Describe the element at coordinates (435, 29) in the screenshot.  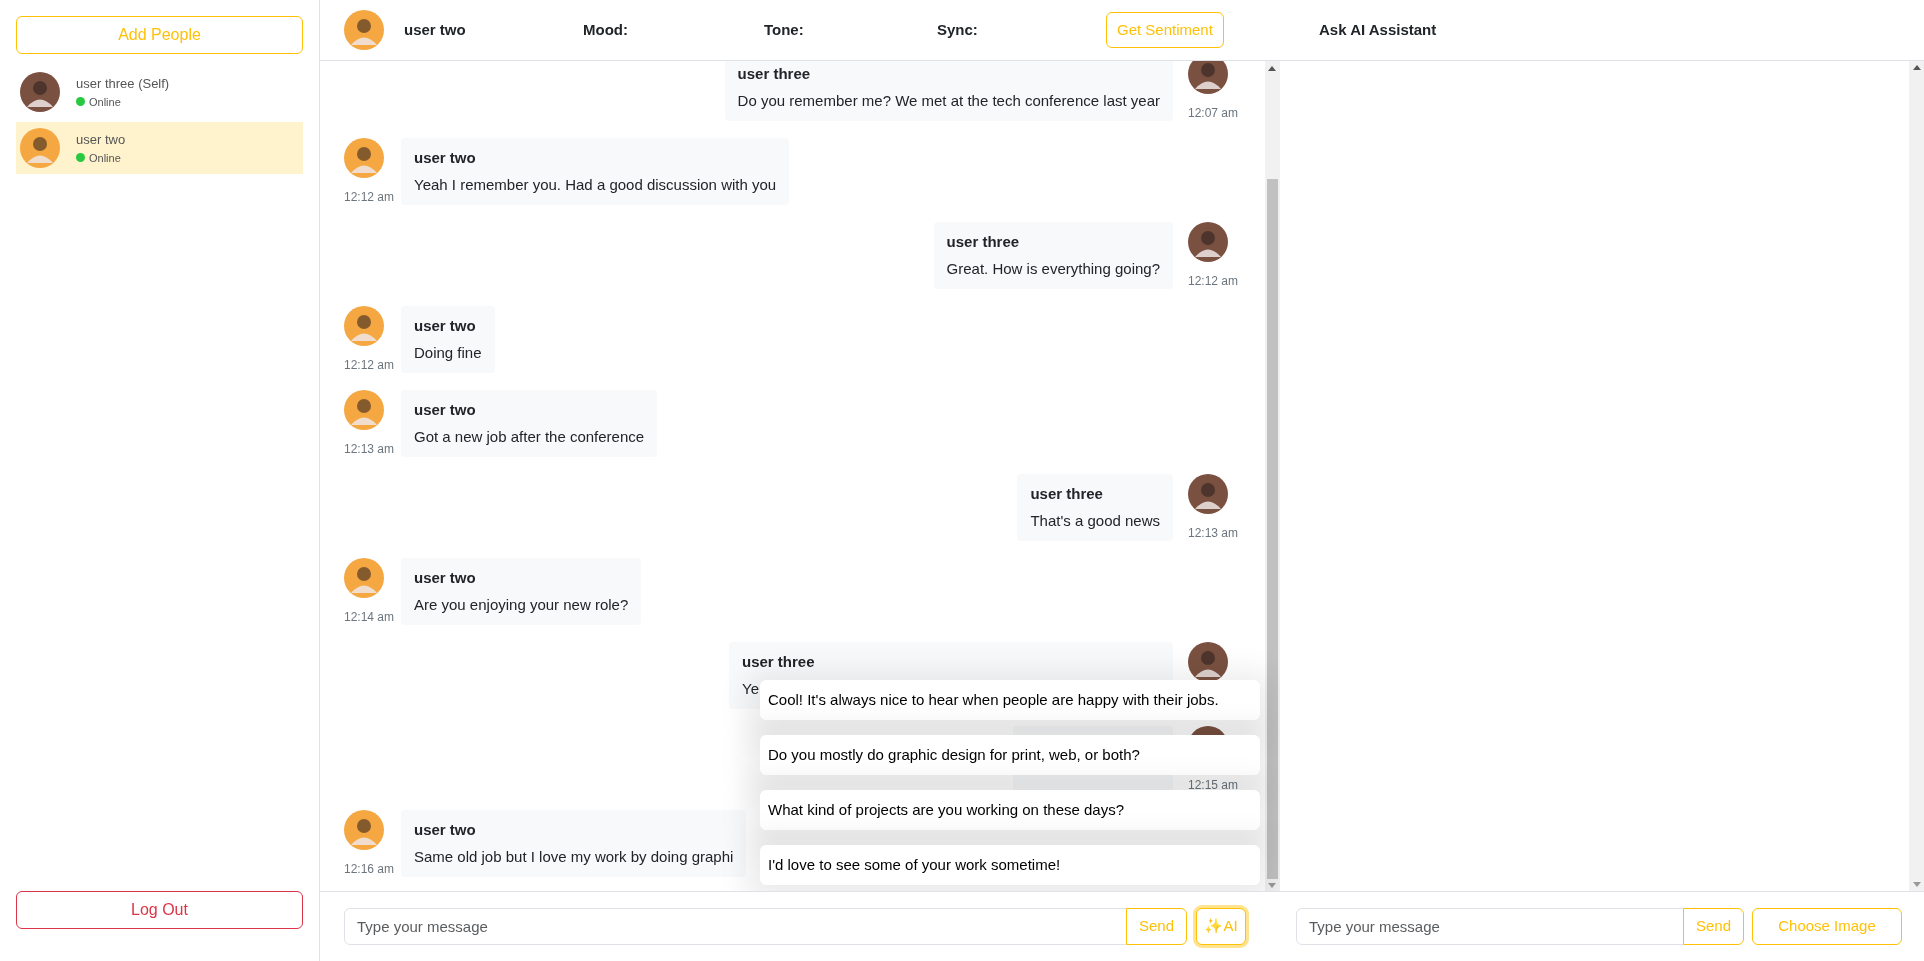
I see `chat-partner-name: user two` at that location.